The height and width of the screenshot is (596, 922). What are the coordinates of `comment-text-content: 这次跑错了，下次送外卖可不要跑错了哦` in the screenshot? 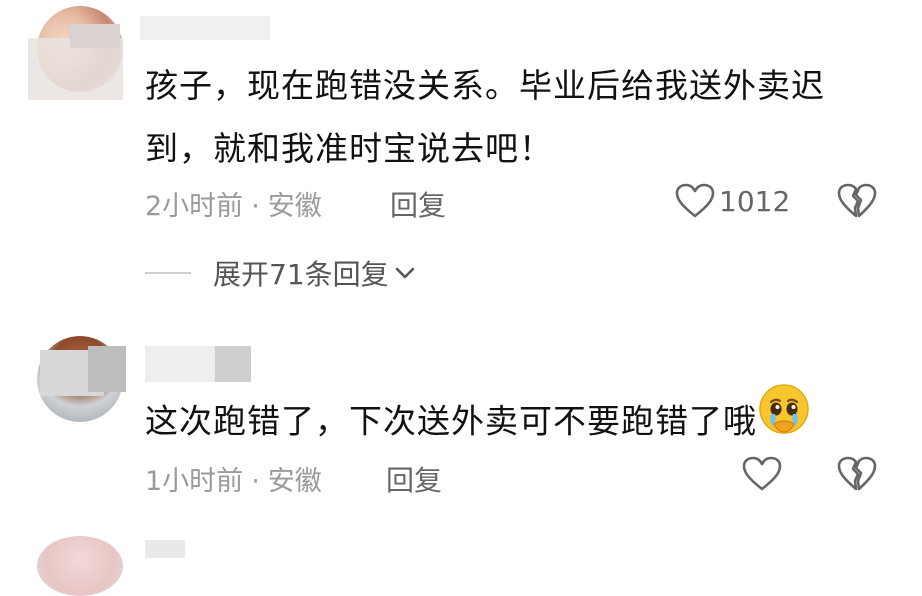 It's located at (451, 421).